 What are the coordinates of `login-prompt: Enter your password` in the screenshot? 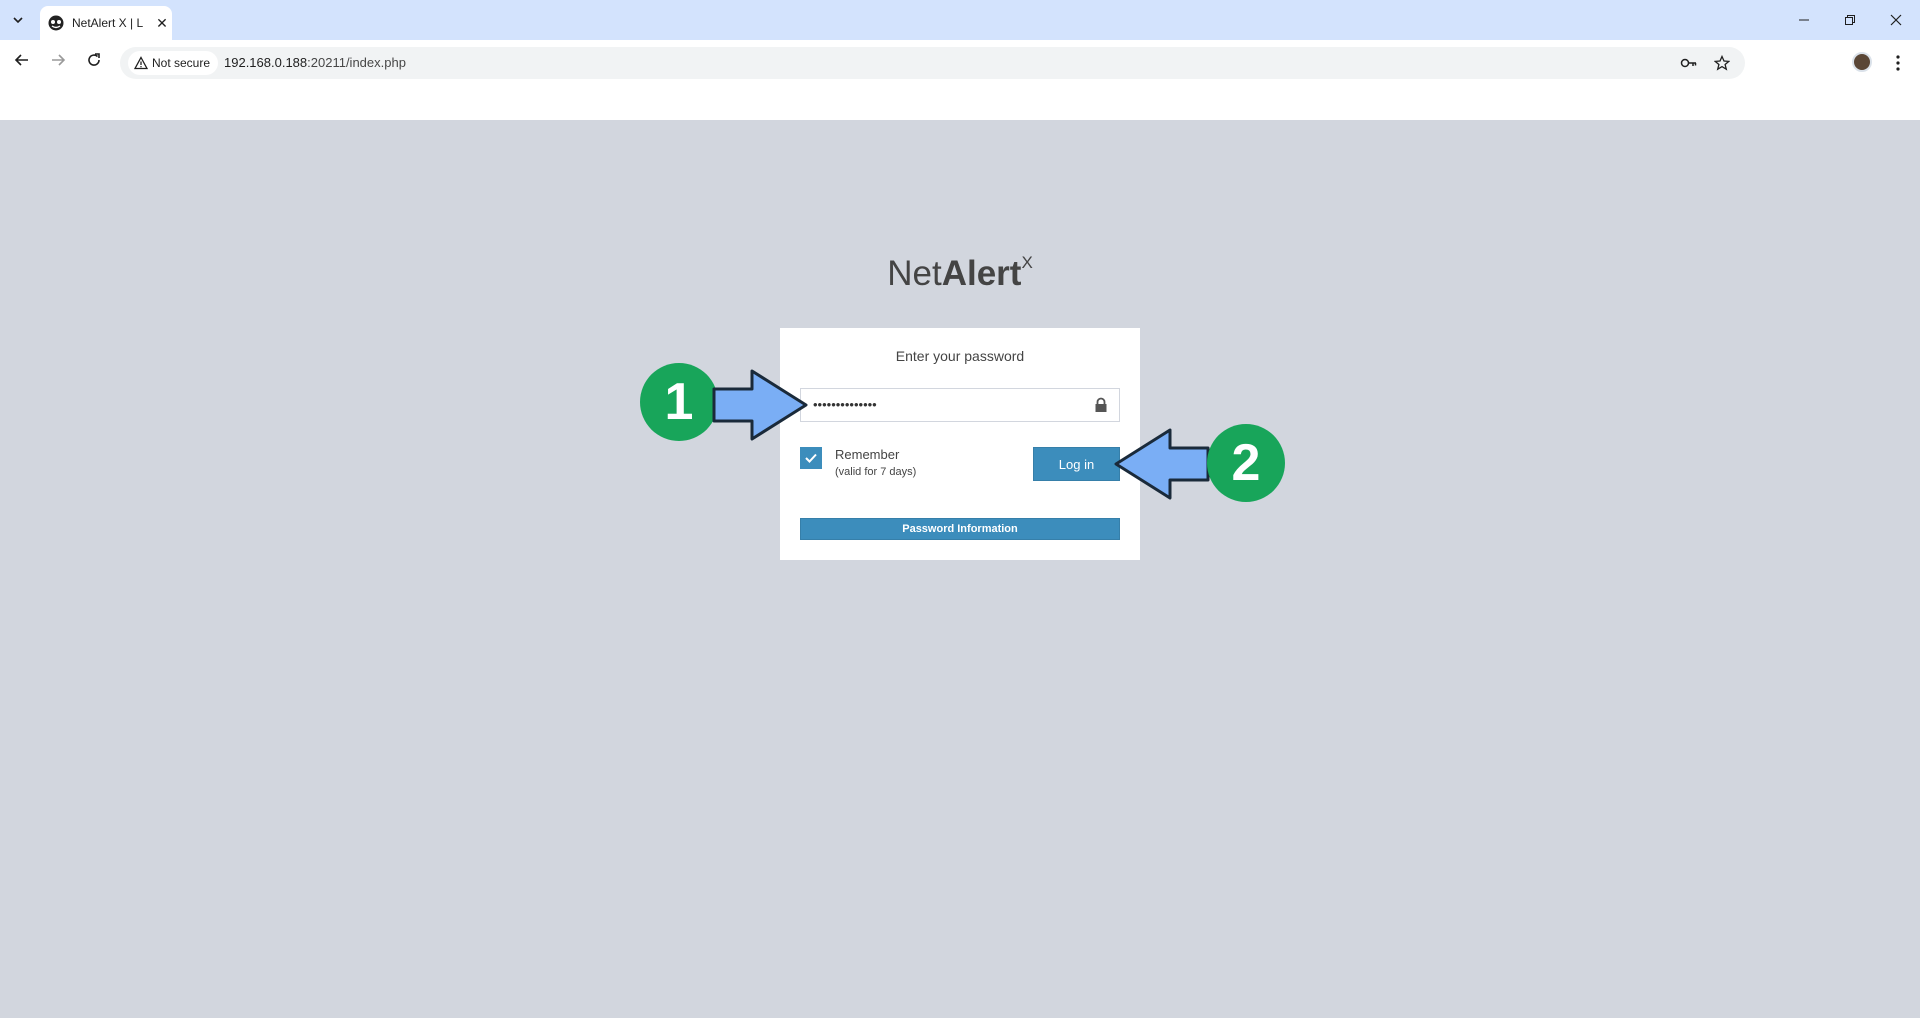 It's located at (960, 356).